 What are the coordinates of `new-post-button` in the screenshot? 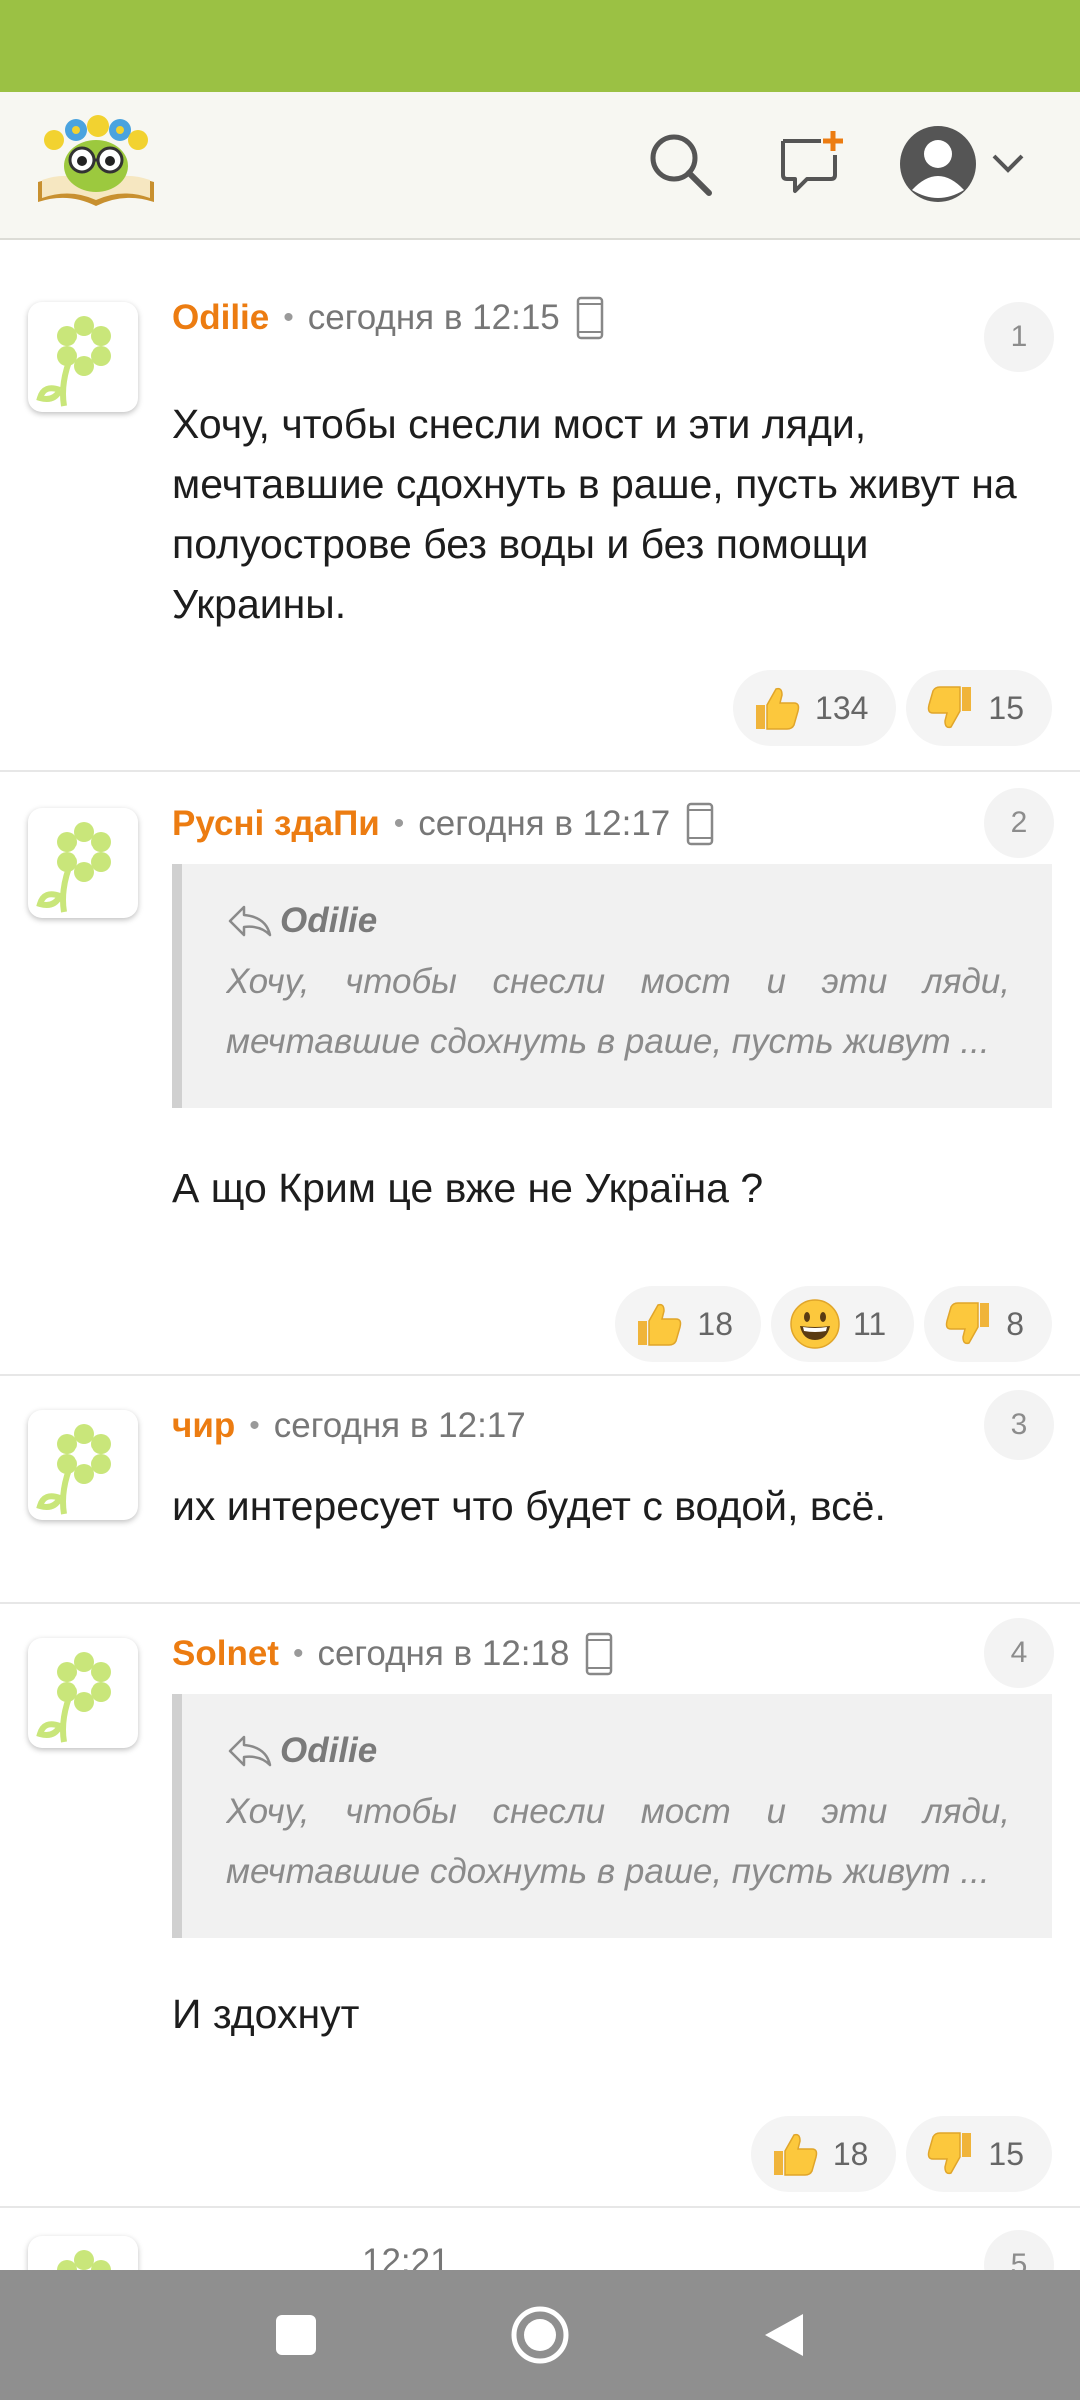 It's located at (812, 164).